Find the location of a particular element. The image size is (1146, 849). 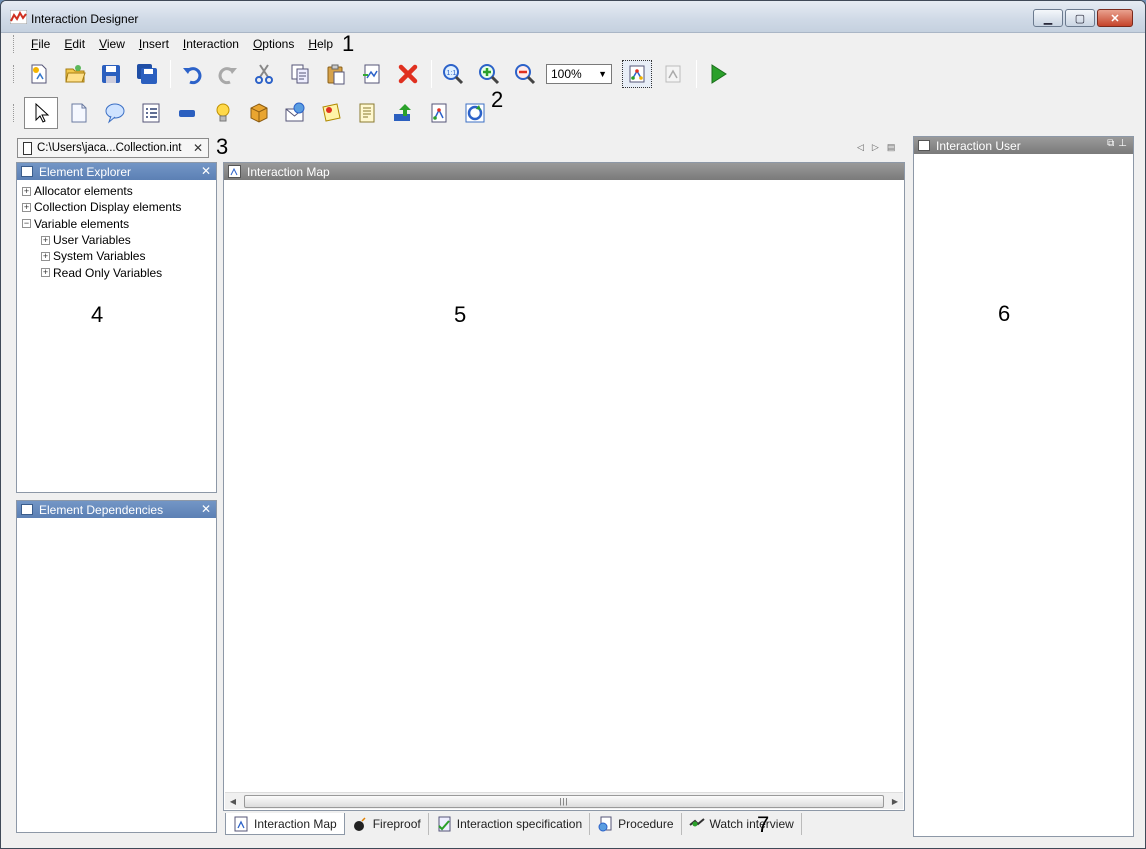

delete-button is located at coordinates (408, 74).